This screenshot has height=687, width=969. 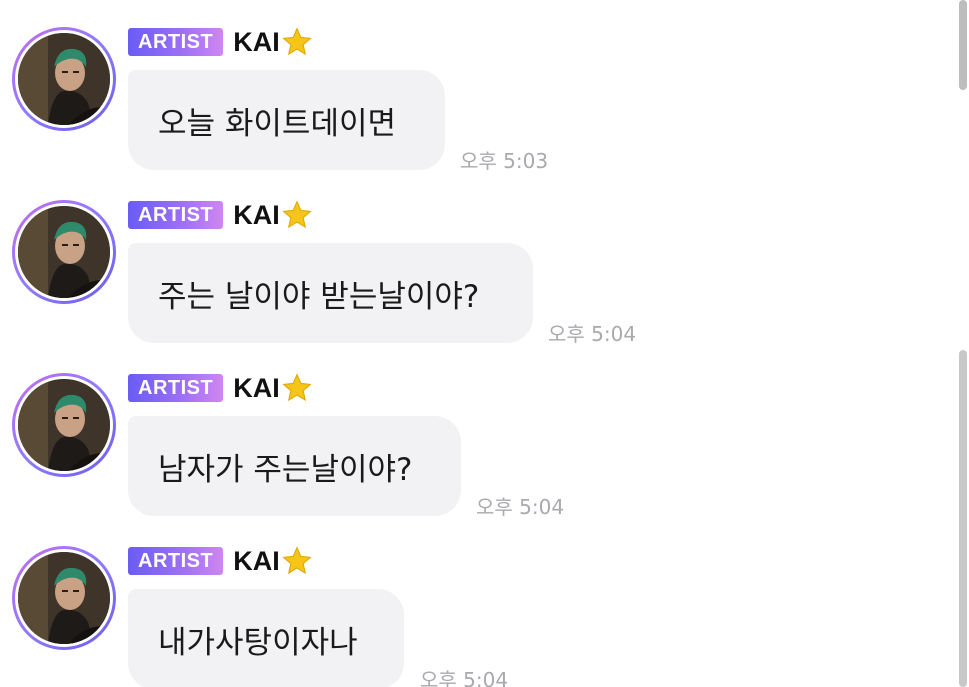 What do you see at coordinates (319, 296) in the screenshot?
I see `message-text: 주는 날이야 받는날이야?` at bounding box center [319, 296].